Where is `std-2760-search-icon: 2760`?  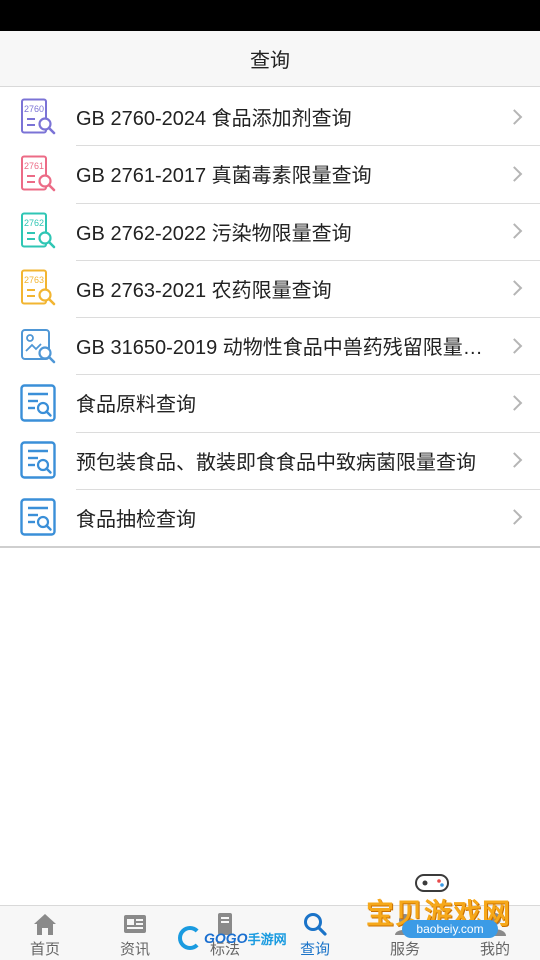
std-2760-search-icon: 2760 is located at coordinates (38, 116).